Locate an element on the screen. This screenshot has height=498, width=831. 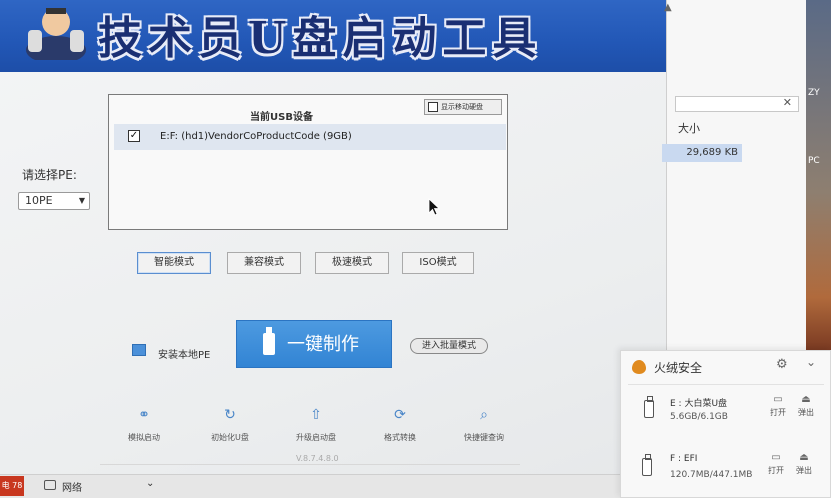
app-title: 技术员U盘启动工具 is located at coordinates (320, 38).